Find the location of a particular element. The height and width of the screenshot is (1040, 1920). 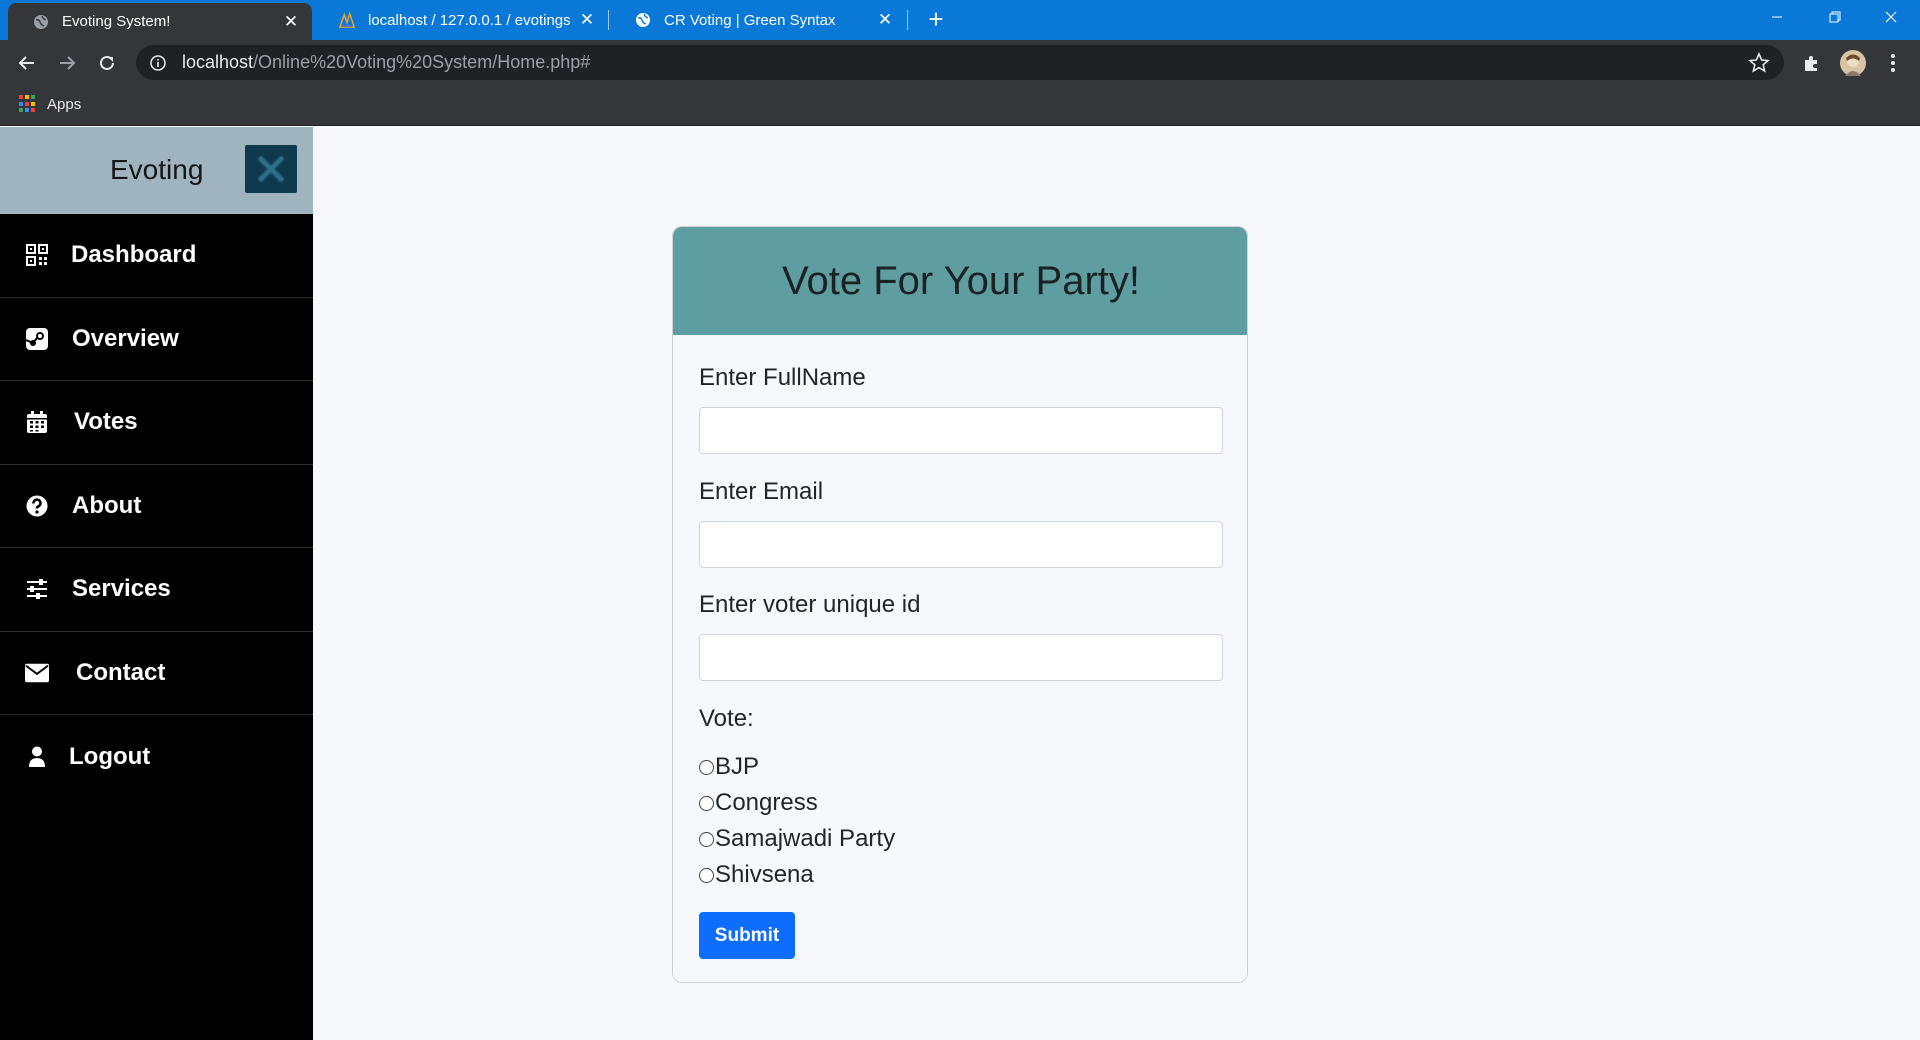

steam-icon is located at coordinates (37, 339).